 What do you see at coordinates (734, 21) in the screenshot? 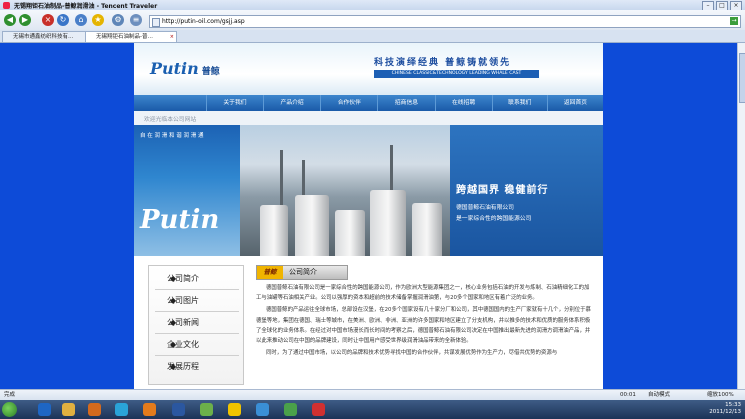
I see `go-icon: →` at bounding box center [734, 21].